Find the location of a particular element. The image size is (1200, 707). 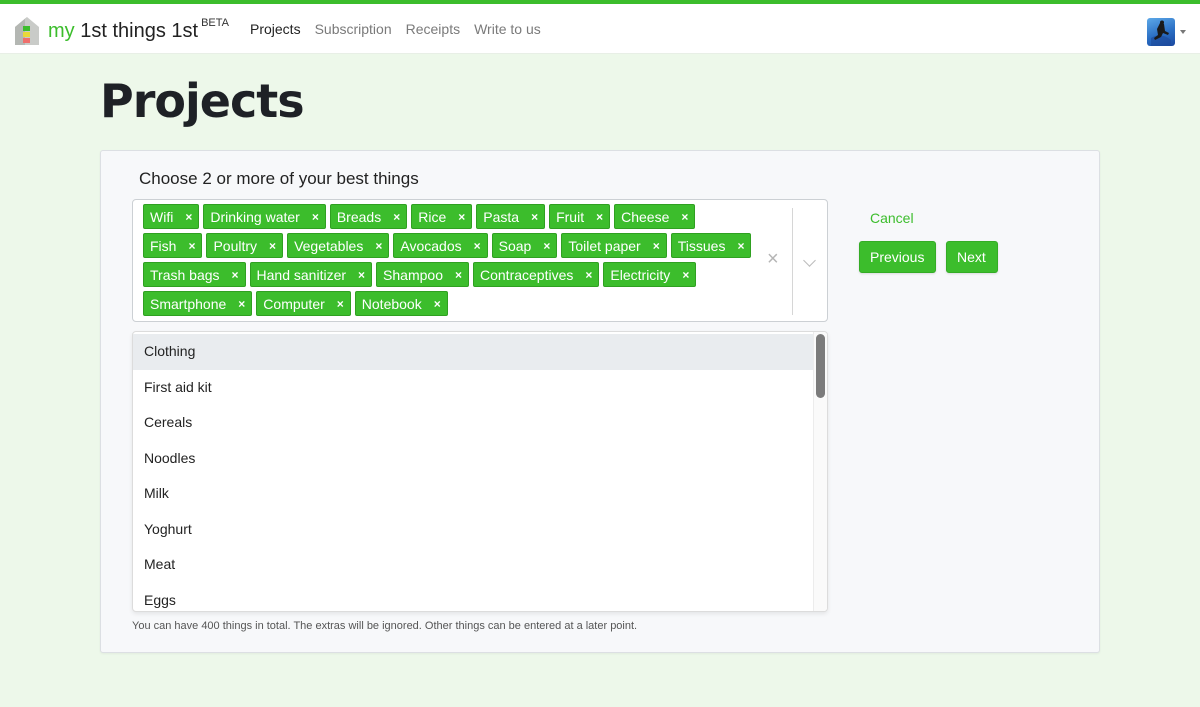

option-item: Meat is located at coordinates (473, 565).